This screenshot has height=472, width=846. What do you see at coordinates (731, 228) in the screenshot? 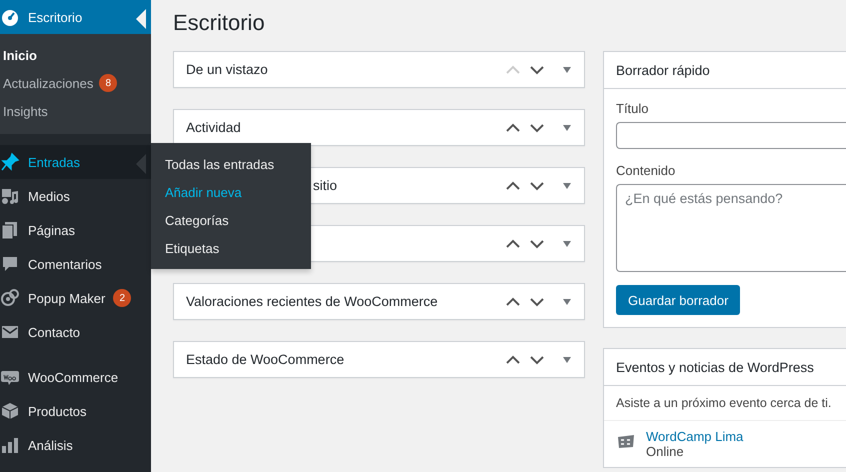
I see `content-input-field: ¿En qué estás pensando?` at bounding box center [731, 228].